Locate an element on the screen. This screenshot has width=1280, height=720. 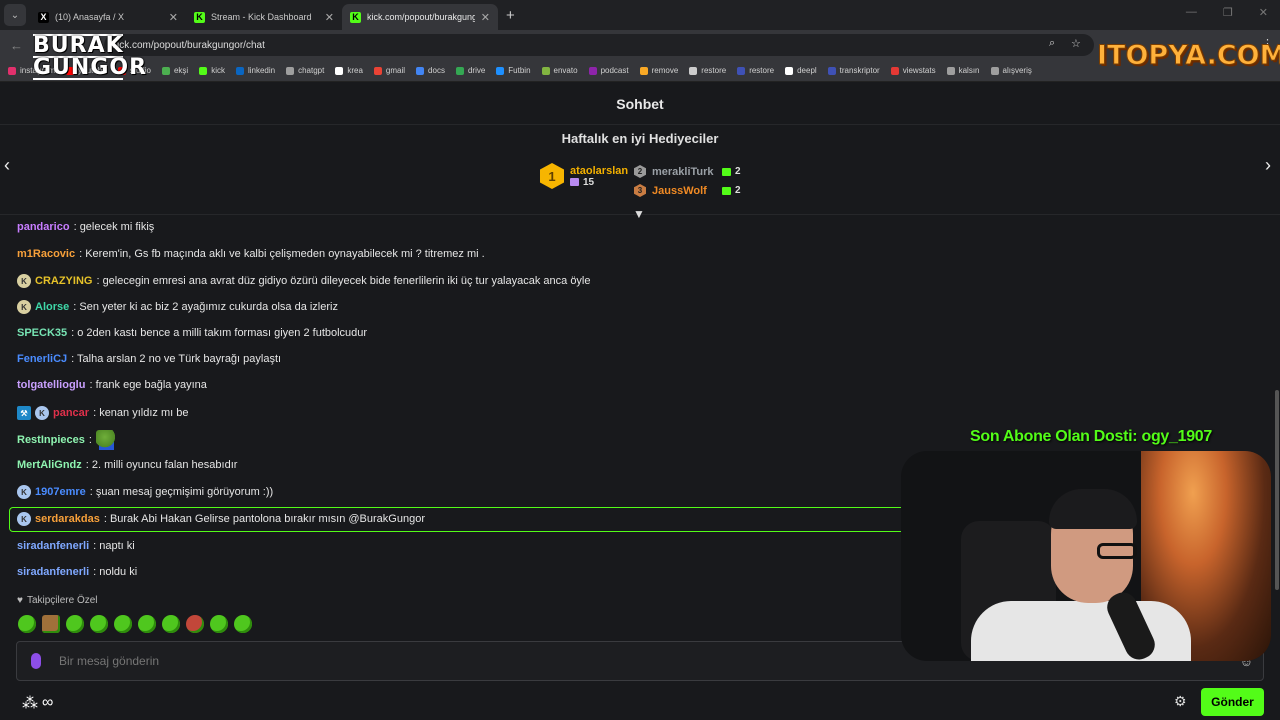
bookmark-item: gmail is located at coordinates (389, 70).